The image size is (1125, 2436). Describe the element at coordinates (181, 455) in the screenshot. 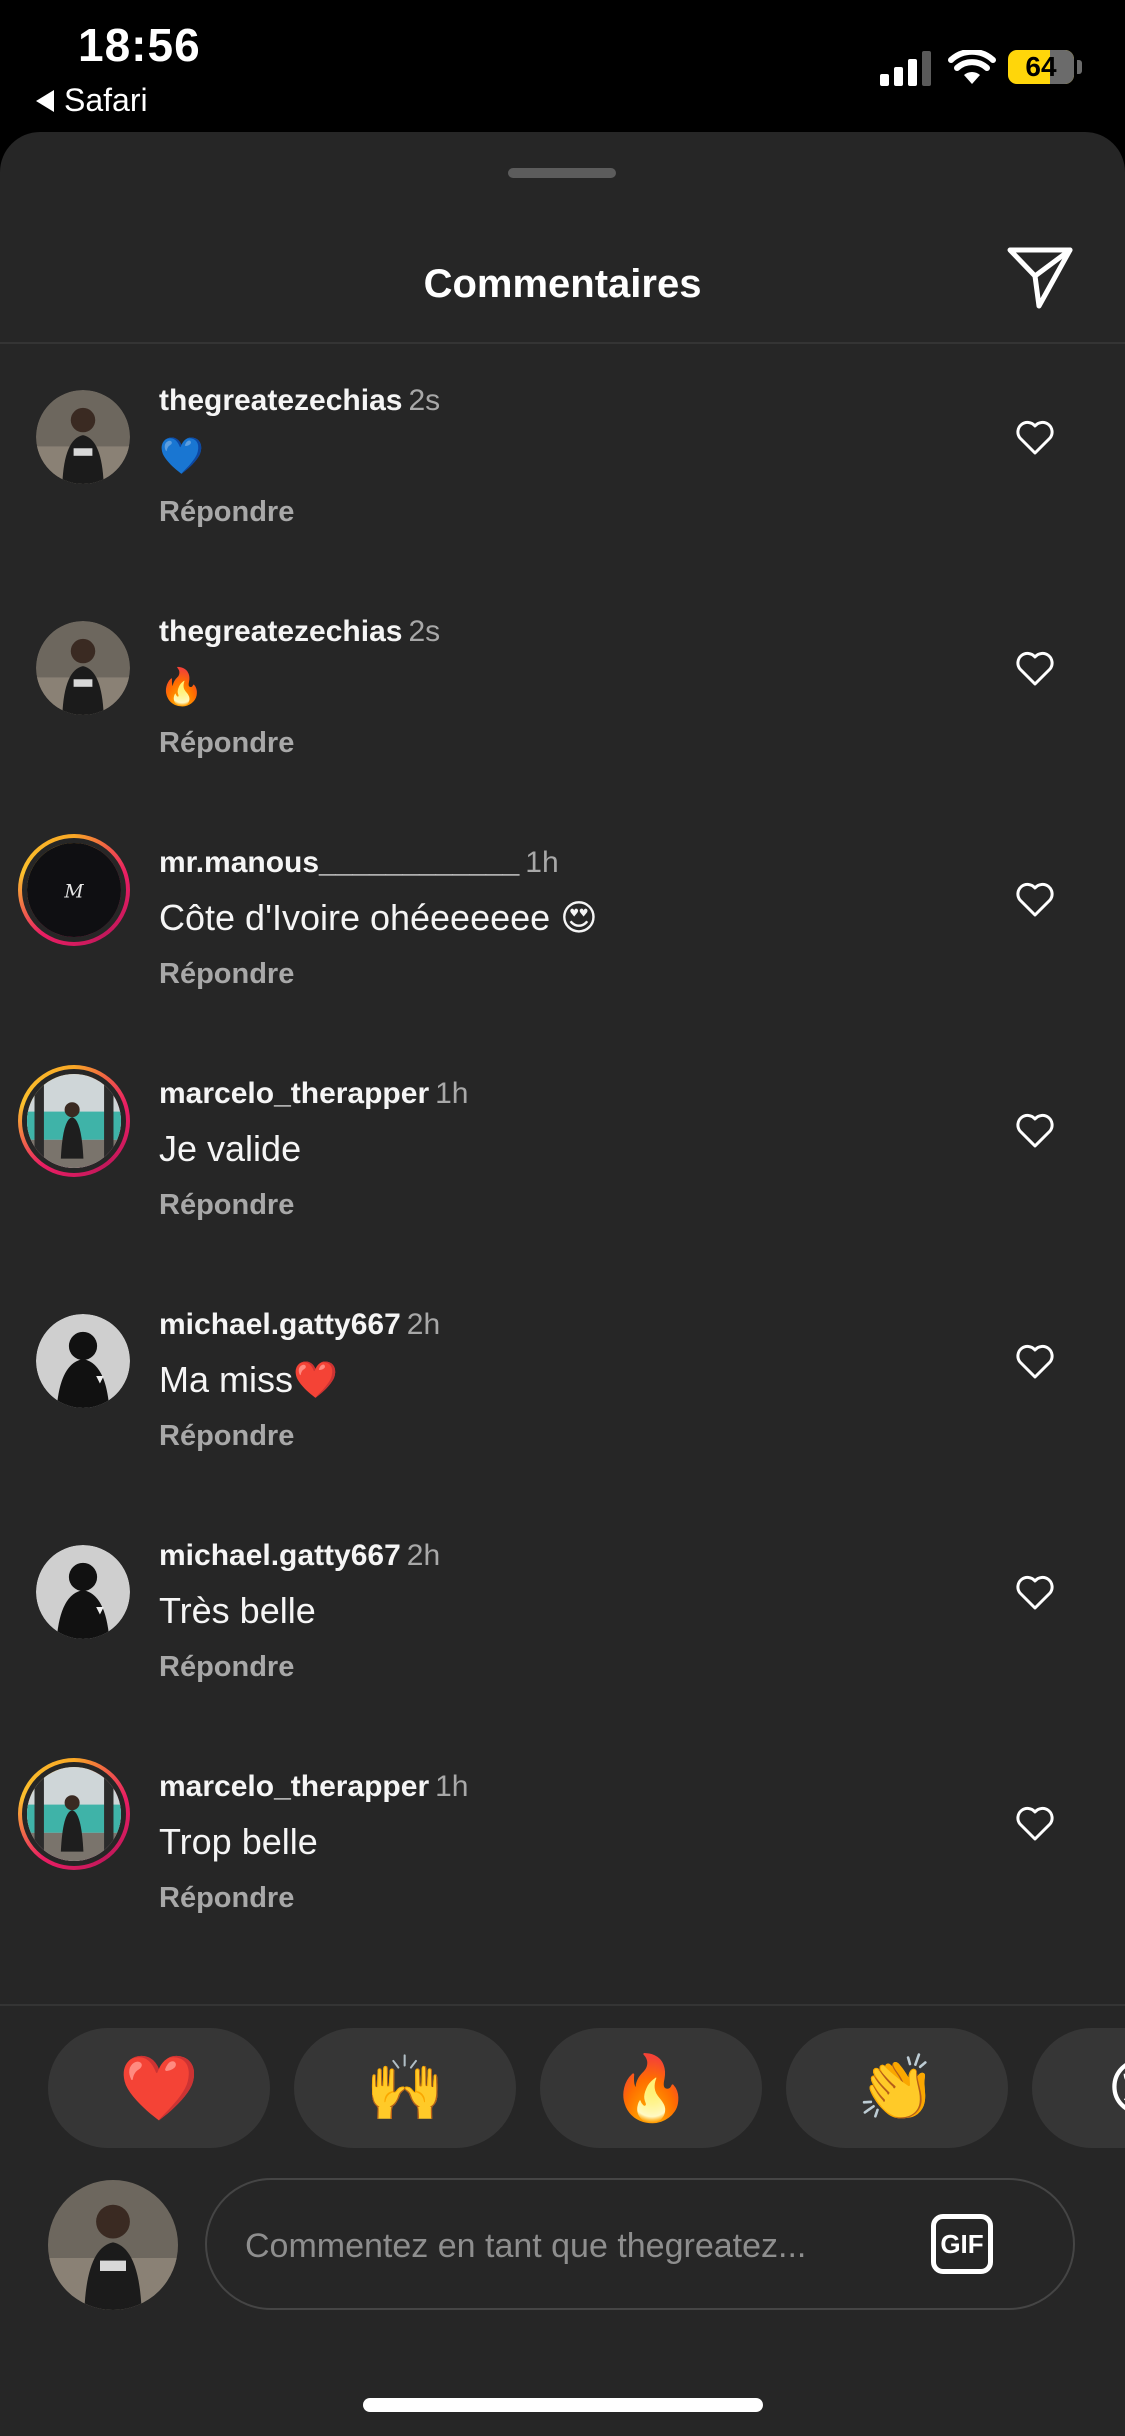

I see `comment-text: 💙` at that location.